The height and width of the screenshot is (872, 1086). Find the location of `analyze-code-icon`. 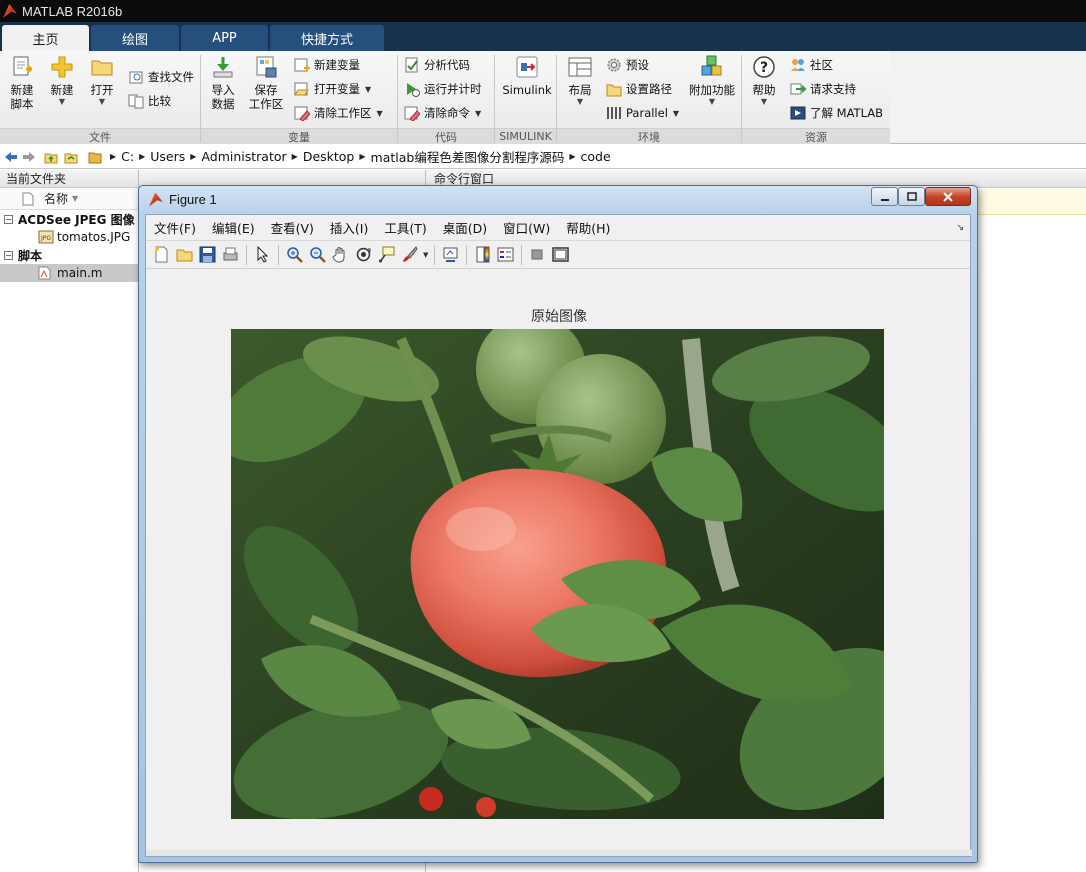

analyze-code-icon is located at coordinates (412, 65).